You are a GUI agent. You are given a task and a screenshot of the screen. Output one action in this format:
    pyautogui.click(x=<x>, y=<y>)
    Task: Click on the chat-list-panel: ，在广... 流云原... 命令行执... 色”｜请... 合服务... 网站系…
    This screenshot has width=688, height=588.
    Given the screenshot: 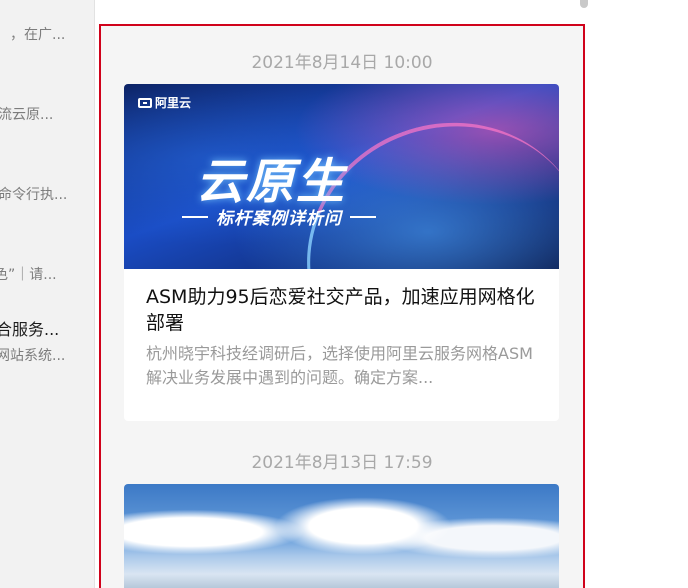 What is the action you would take?
    pyautogui.click(x=47, y=294)
    